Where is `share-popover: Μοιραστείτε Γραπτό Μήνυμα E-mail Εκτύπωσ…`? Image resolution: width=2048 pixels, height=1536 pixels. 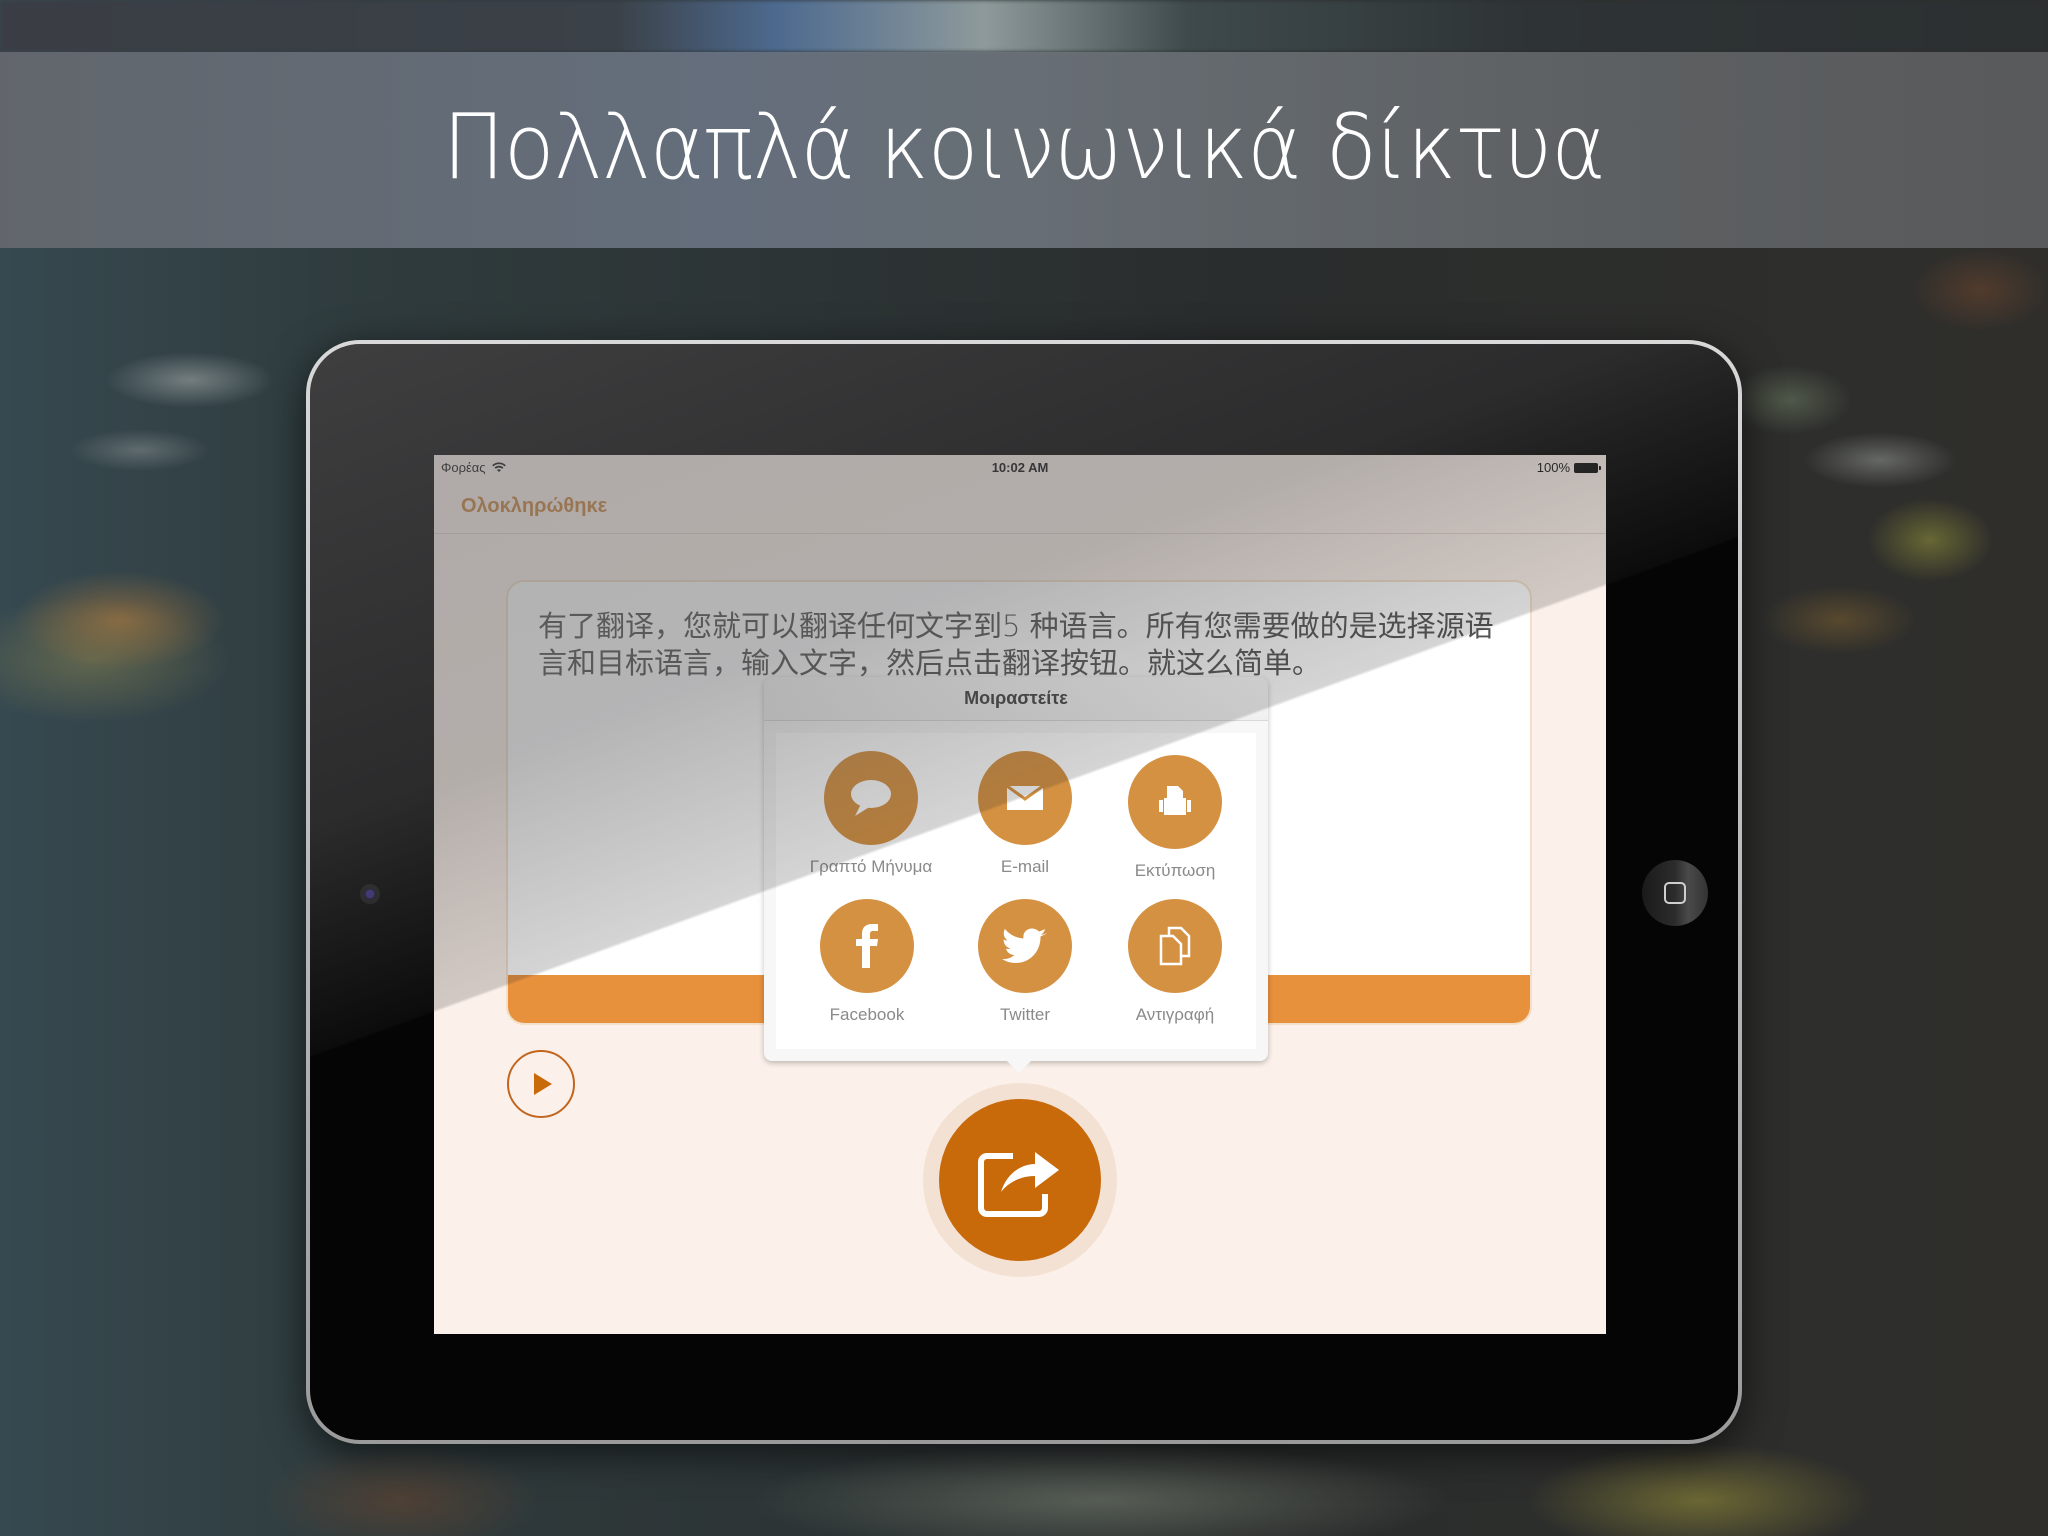
share-popover: Μοιραστείτε Γραπτό Μήνυμα E-mail Εκτύπωσ… is located at coordinates (1016, 875).